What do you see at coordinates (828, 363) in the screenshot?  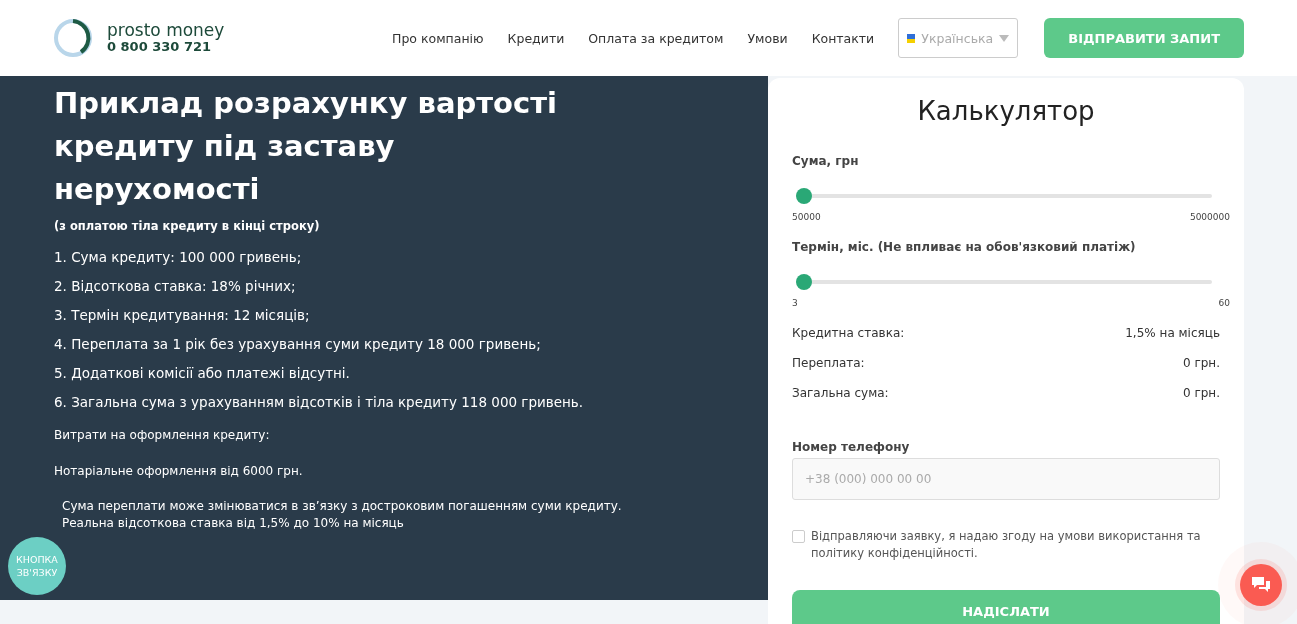 I see `result-label: Переплата:` at bounding box center [828, 363].